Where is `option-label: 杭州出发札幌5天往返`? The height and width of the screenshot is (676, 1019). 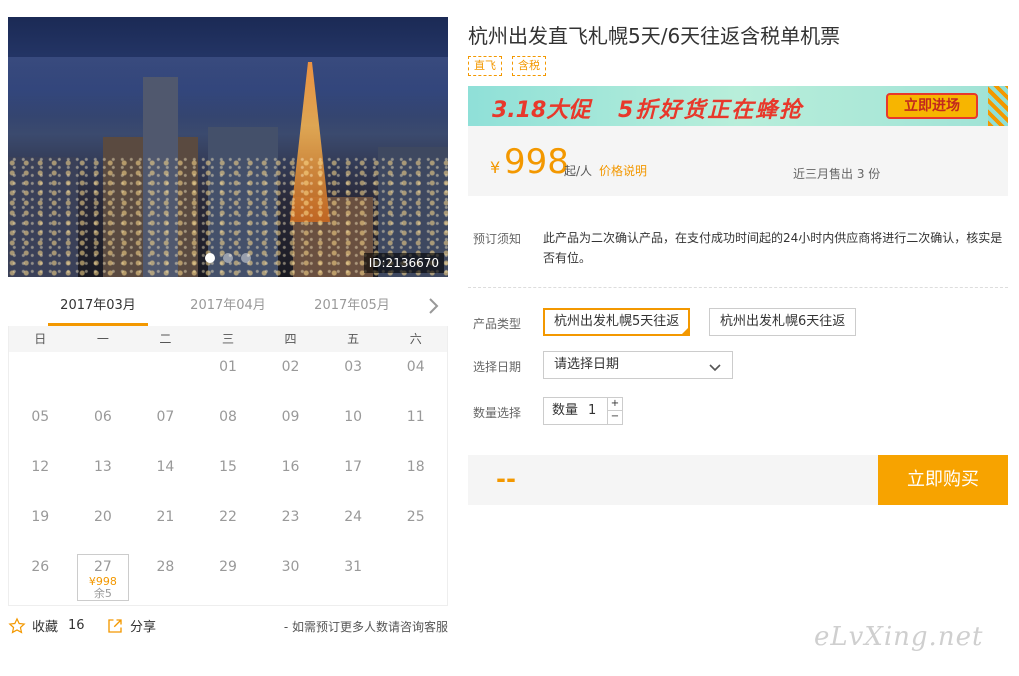
option-label: 杭州出发札幌5天往返 is located at coordinates (617, 321).